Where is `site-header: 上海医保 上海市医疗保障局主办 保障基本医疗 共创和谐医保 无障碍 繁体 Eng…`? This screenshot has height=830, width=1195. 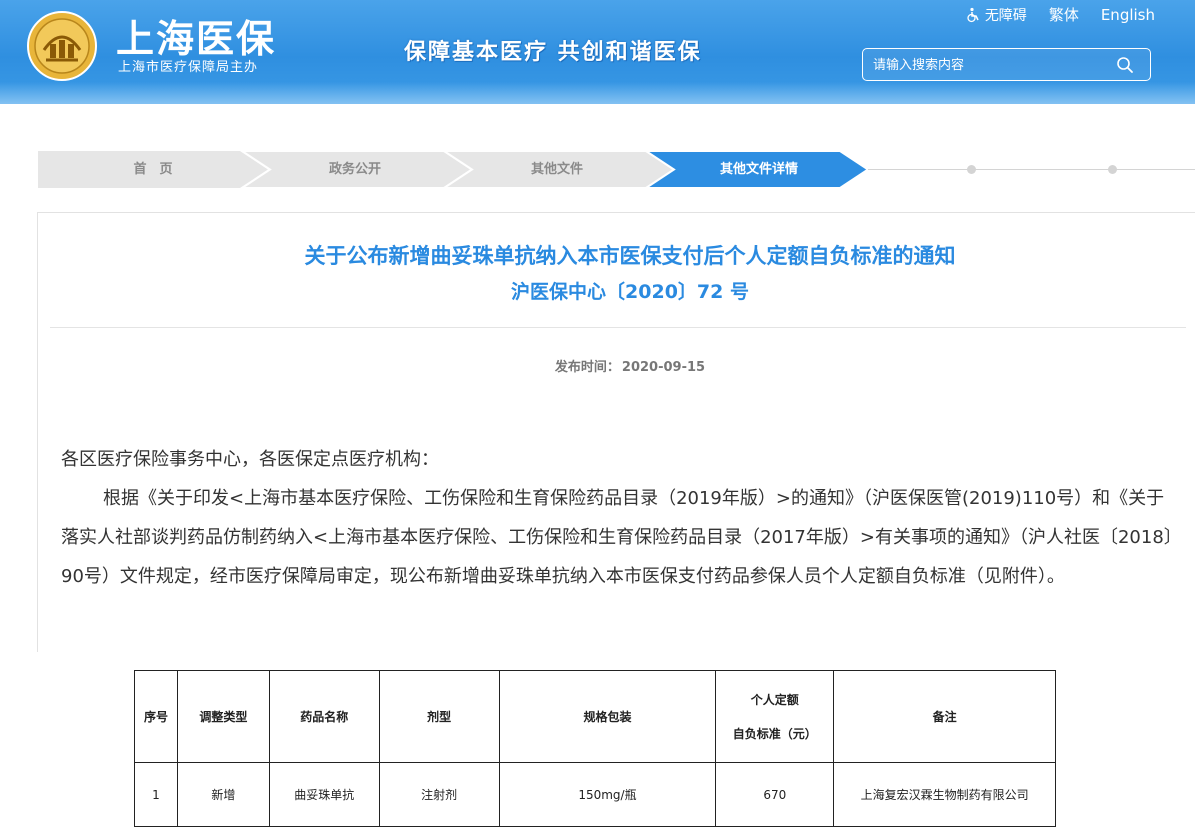
site-header: 上海医保 上海市医疗保障局主办 保障基本医疗 共创和谐医保 无障碍 繁体 Eng… is located at coordinates (597, 52).